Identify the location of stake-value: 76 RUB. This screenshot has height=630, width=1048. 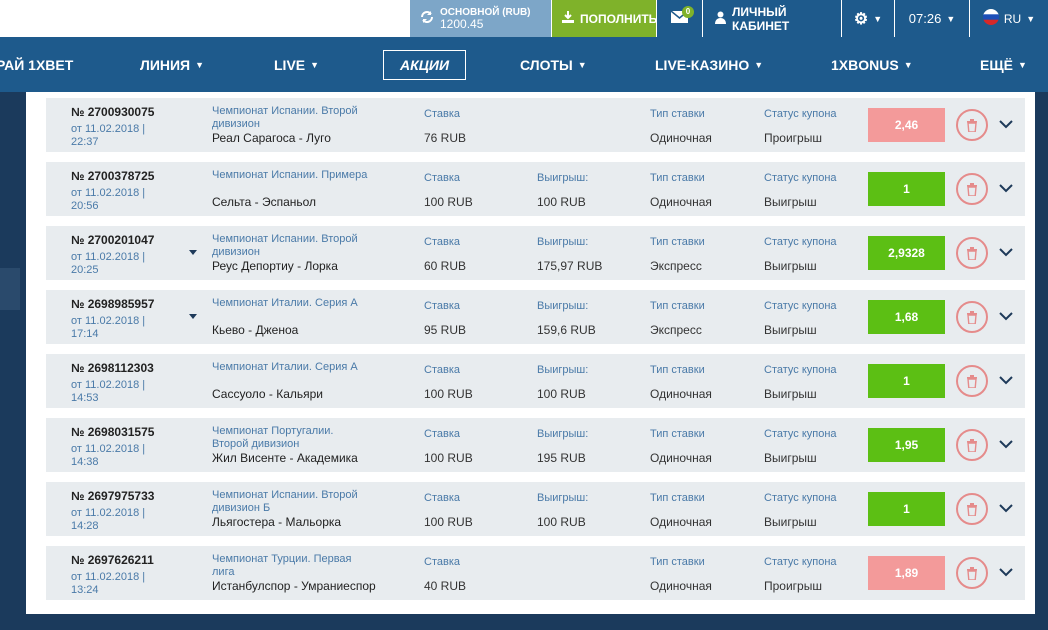
(445, 138).